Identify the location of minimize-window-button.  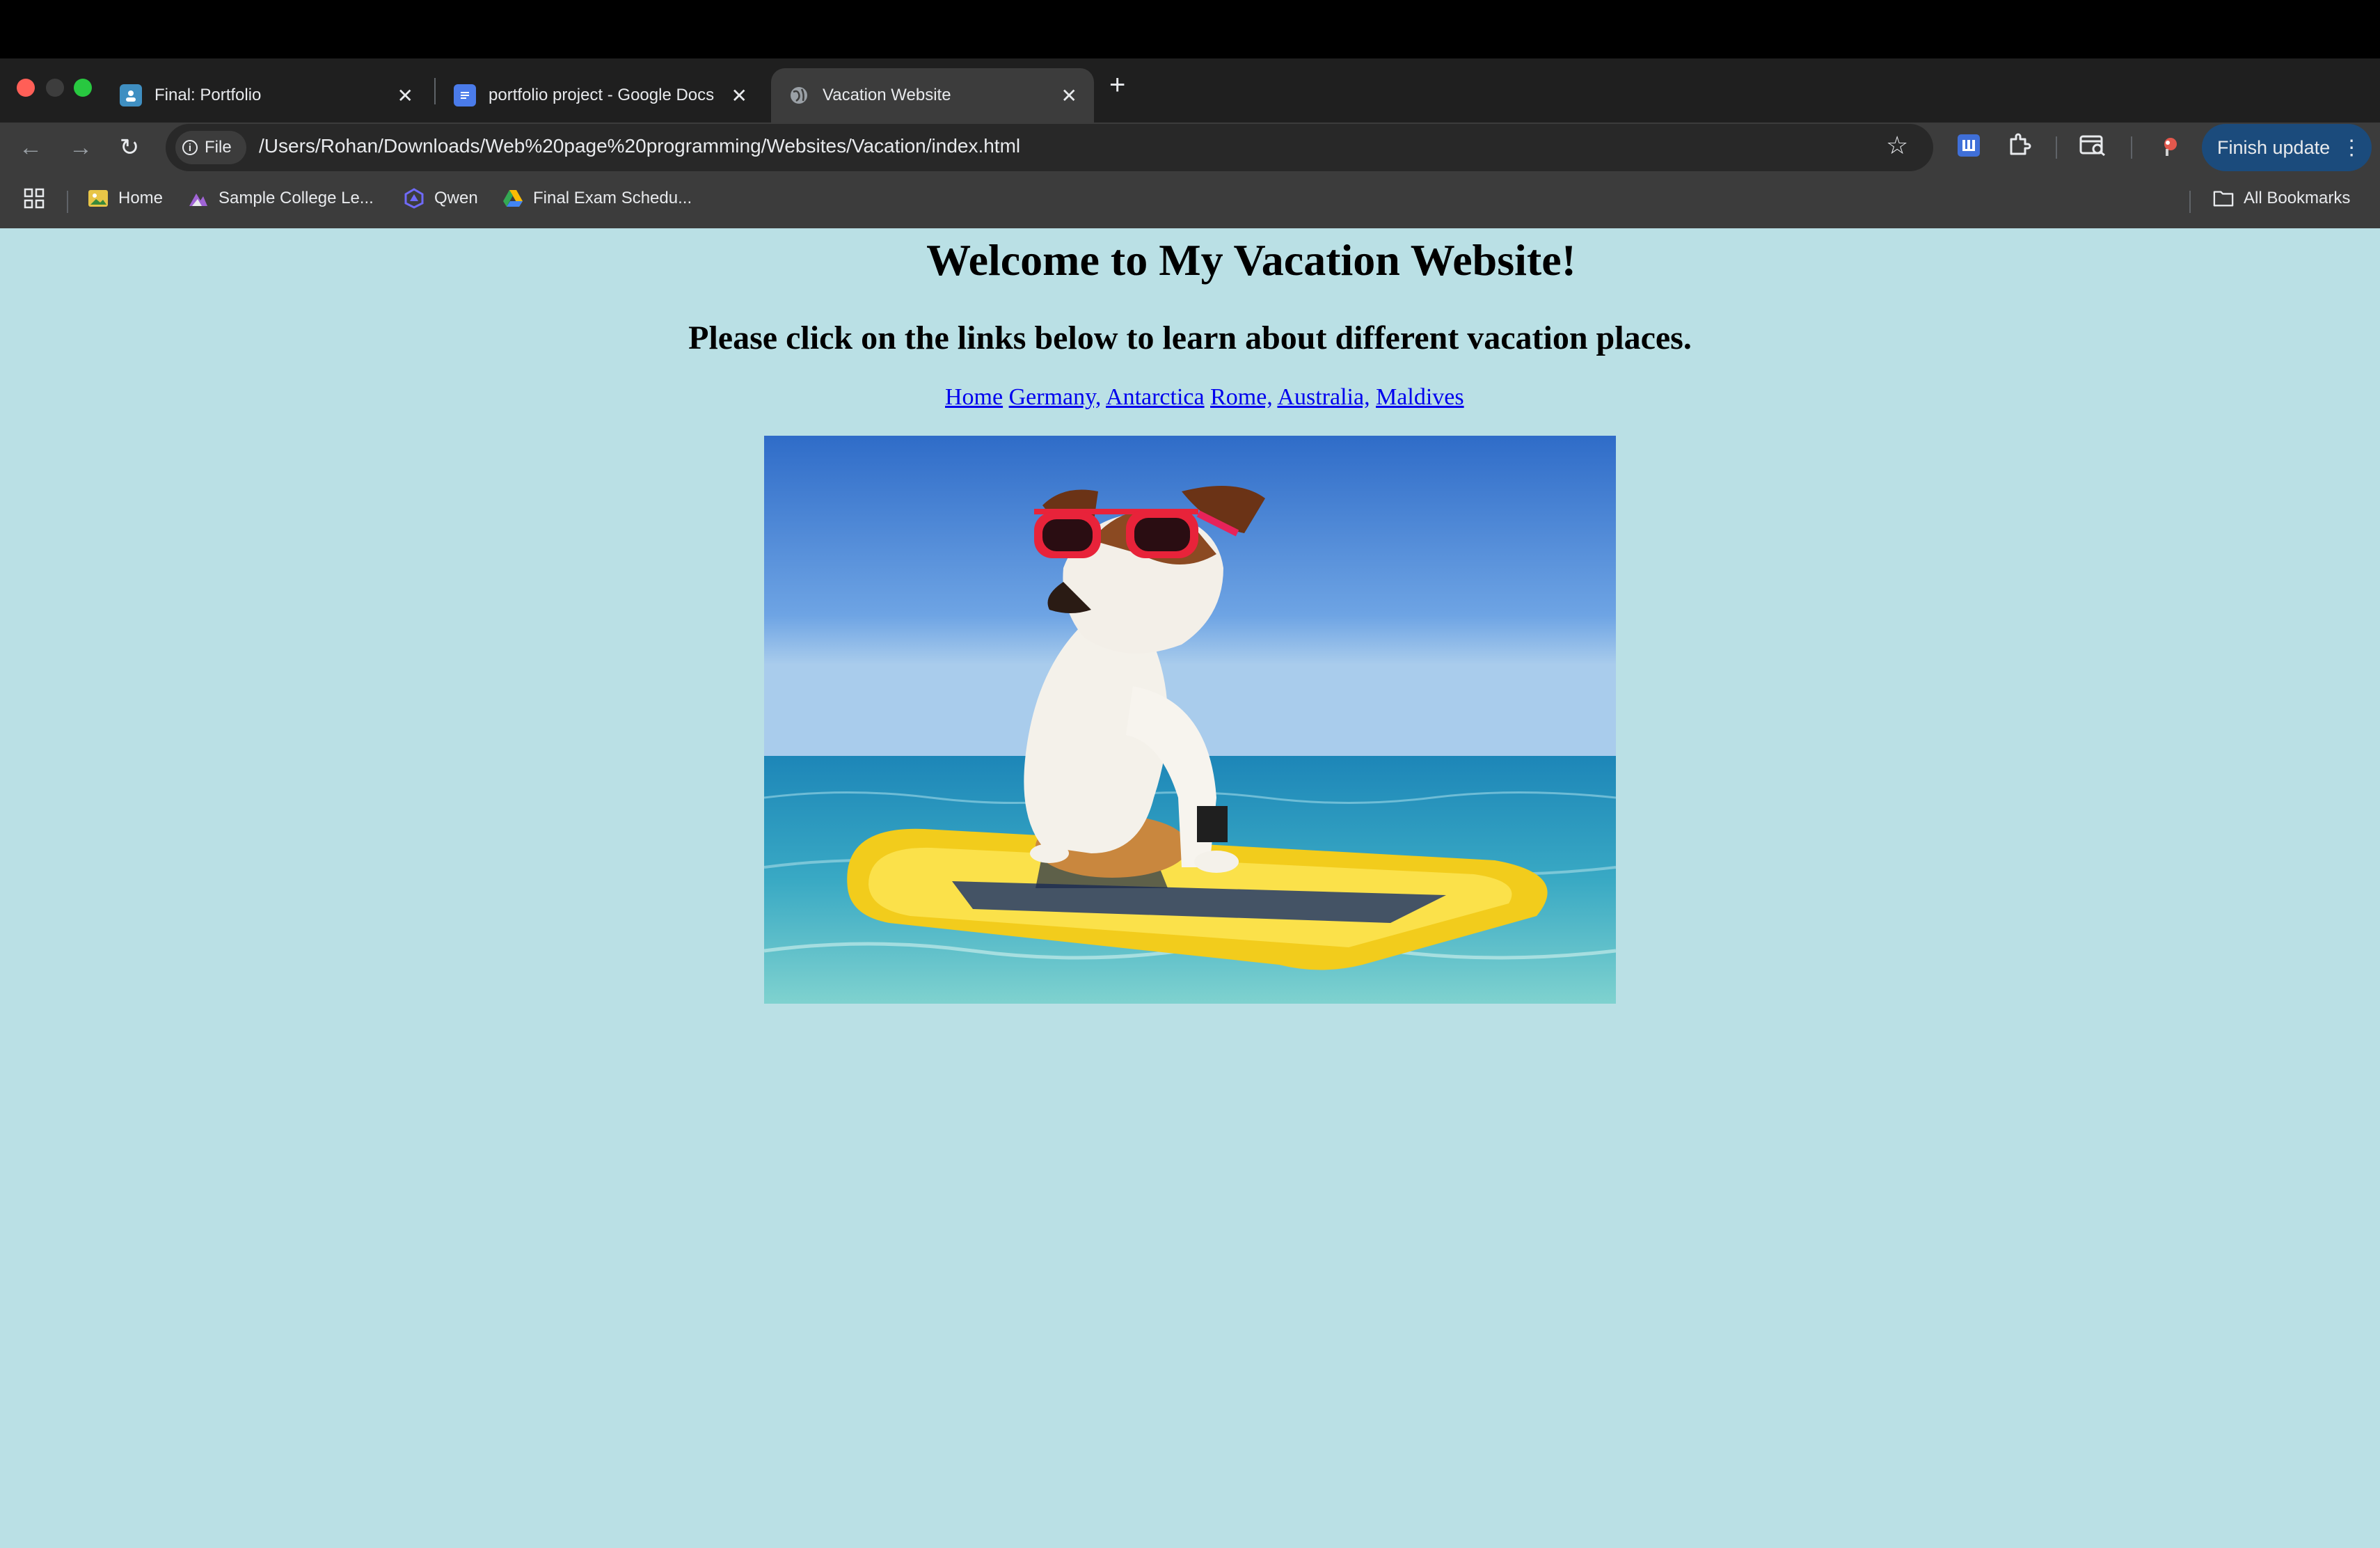
(55, 88).